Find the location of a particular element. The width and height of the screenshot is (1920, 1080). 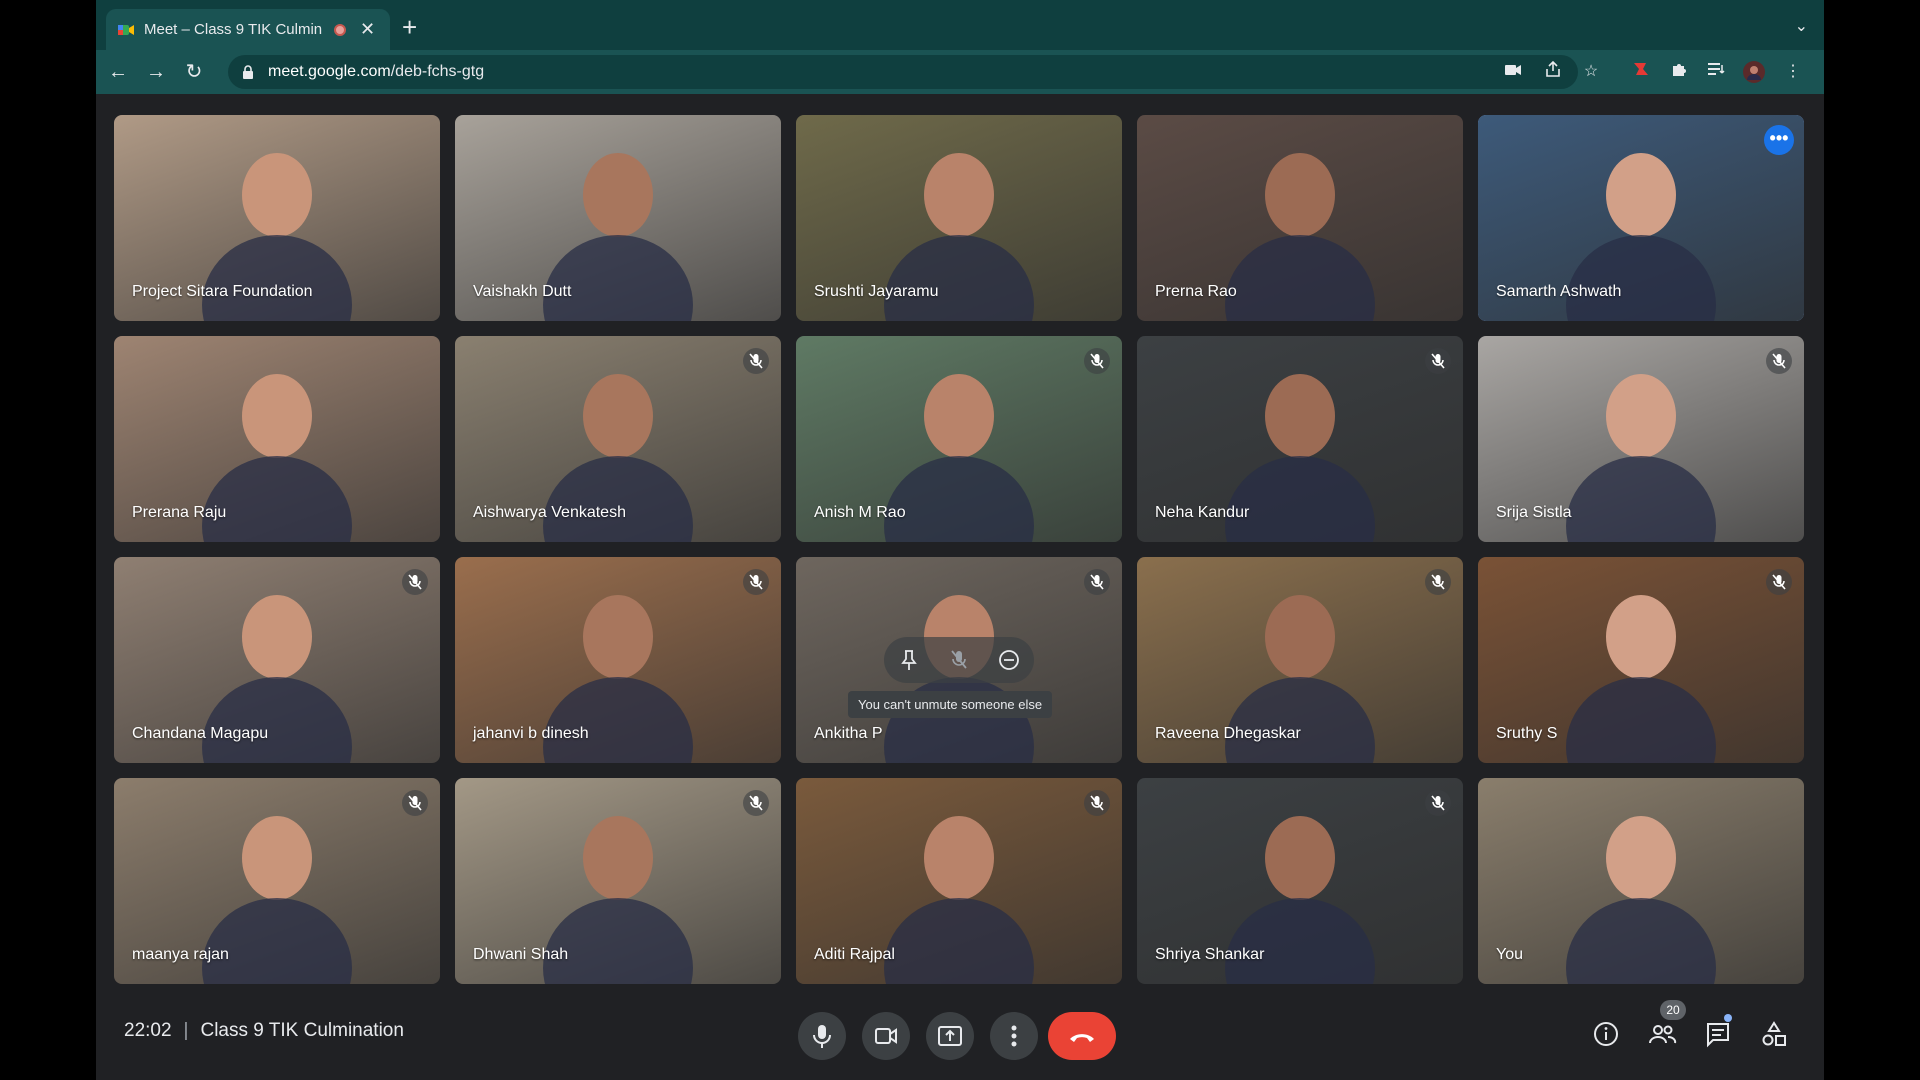

present-button is located at coordinates (950, 1036).